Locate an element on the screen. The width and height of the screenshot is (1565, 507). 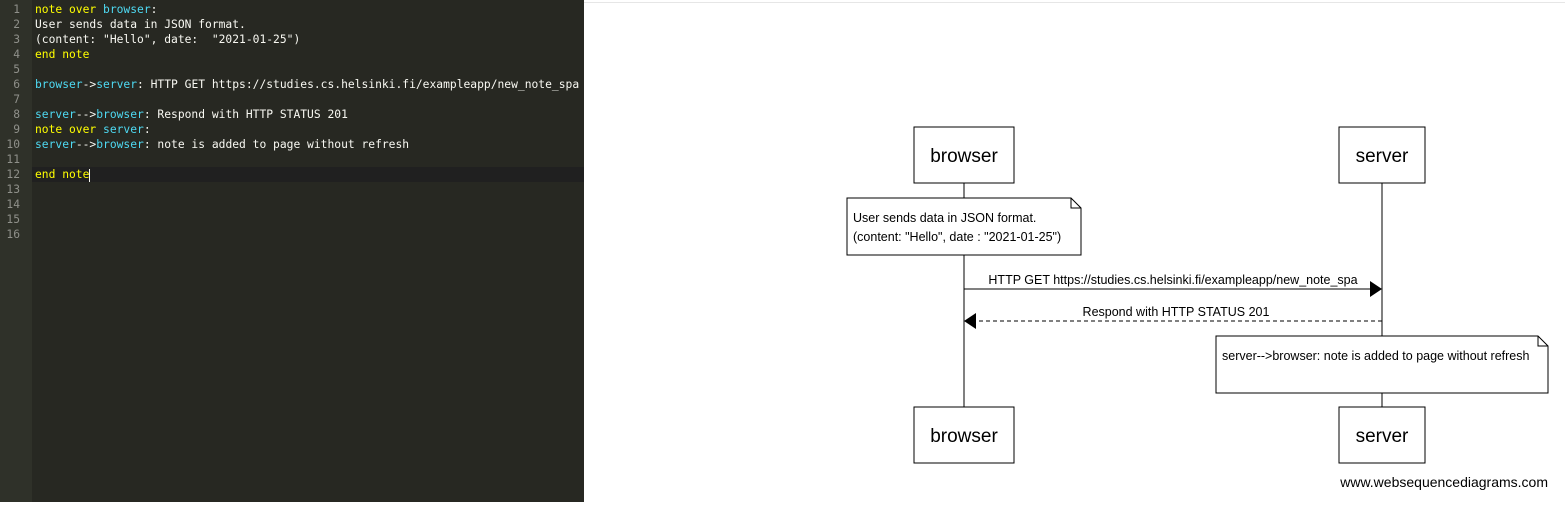
line-code: (content: "Hello", date: "2021-01-25") is located at coordinates (167, 39).